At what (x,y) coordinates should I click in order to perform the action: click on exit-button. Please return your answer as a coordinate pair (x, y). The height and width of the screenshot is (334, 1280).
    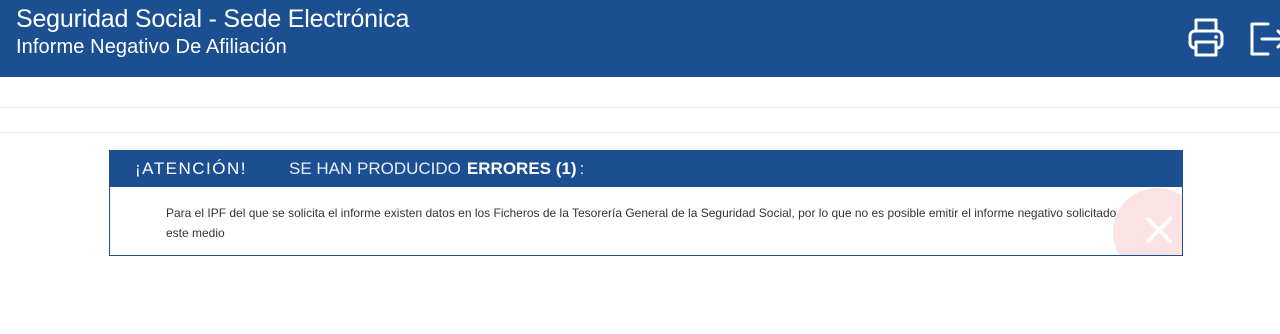
    Looking at the image, I should click on (1264, 38).